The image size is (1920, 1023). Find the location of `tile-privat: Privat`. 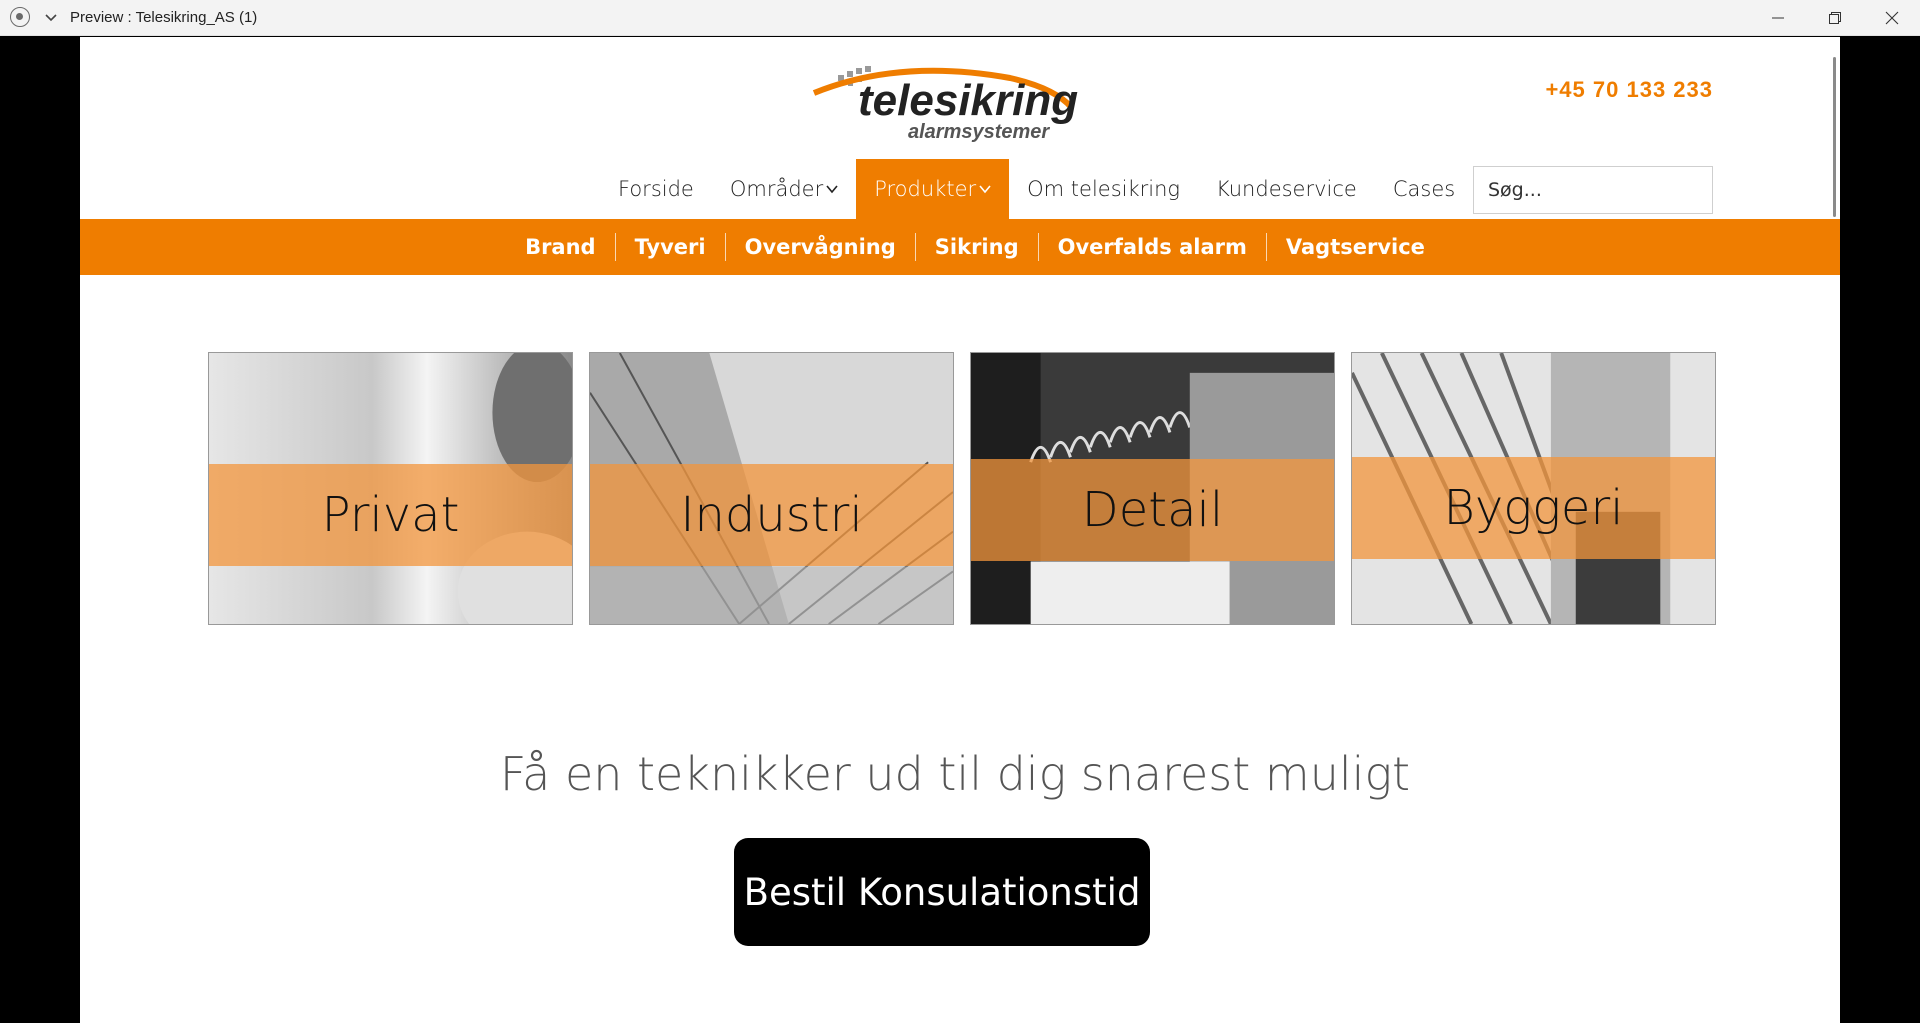

tile-privat: Privat is located at coordinates (390, 488).